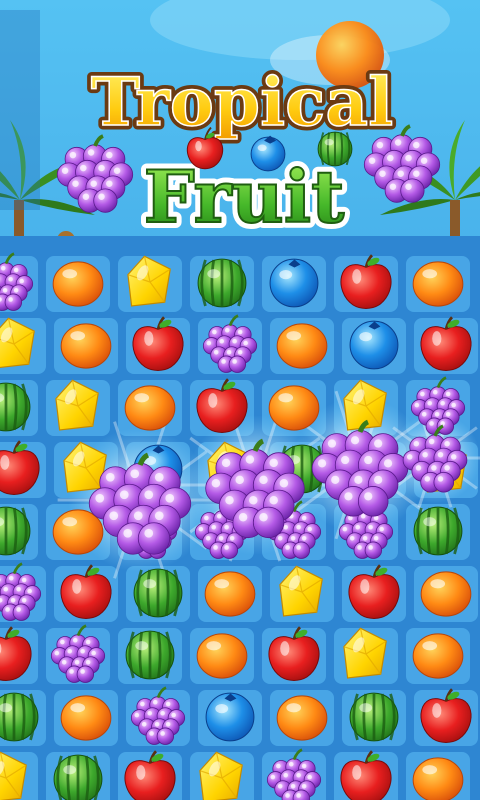  Describe the element at coordinates (335, 149) in the screenshot. I see `title-melon-icon` at that location.